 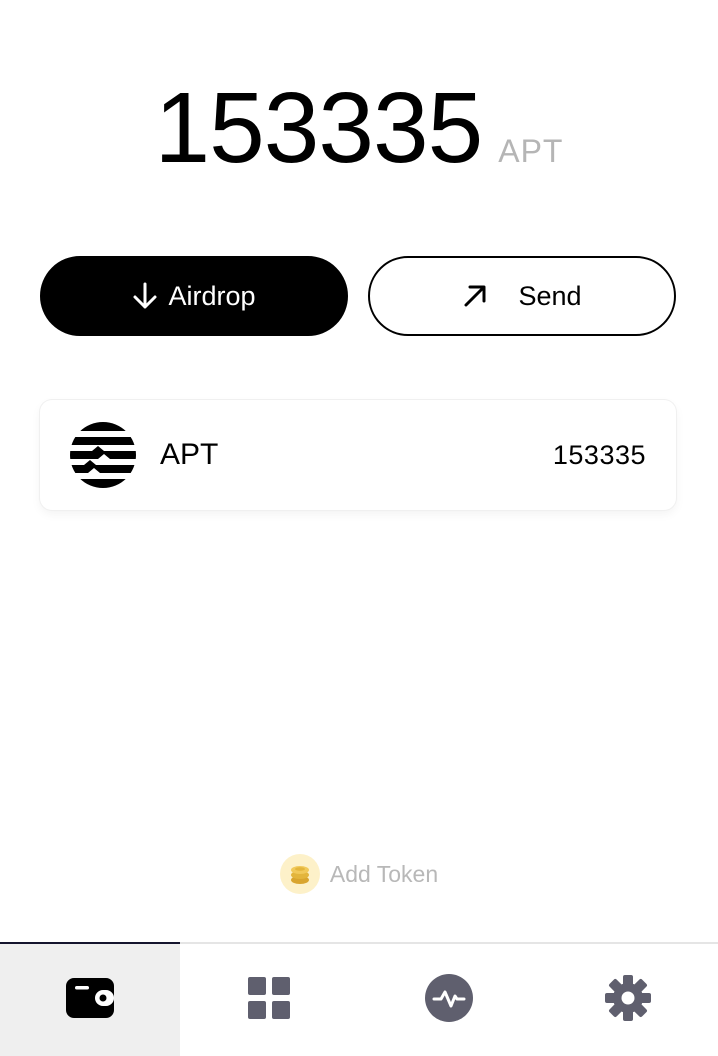 I want to click on nav-tab-settings, so click(x=628, y=1000).